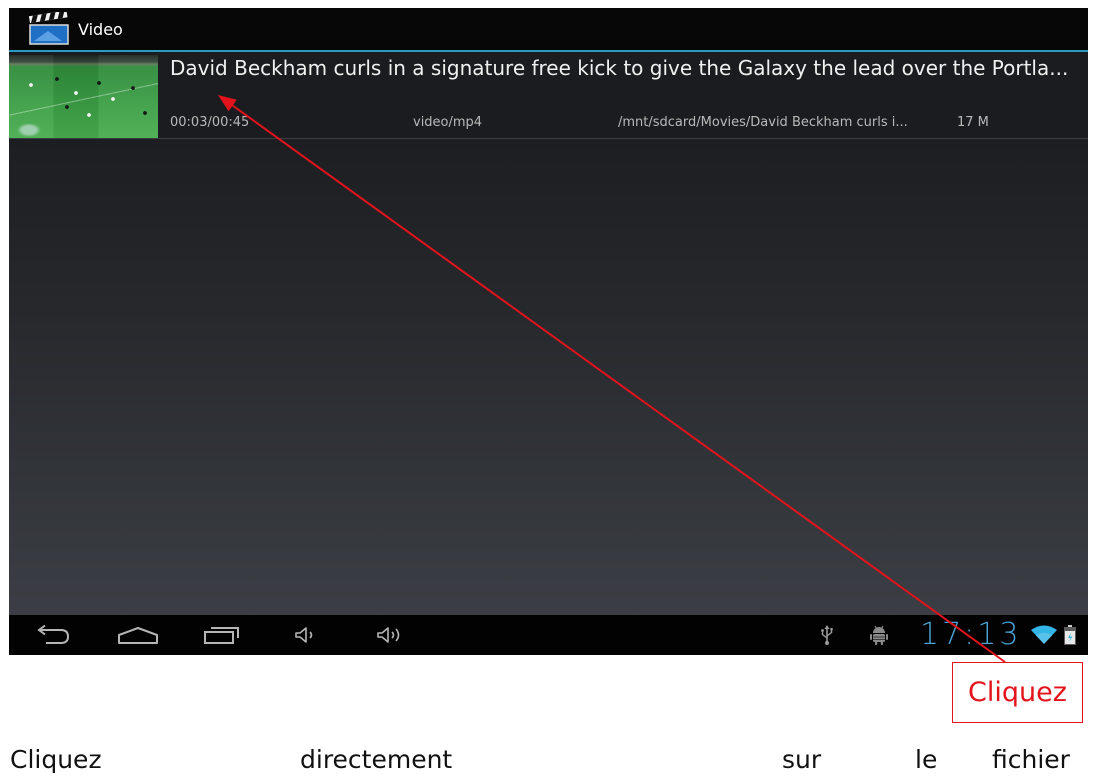 This screenshot has width=1096, height=781. Describe the element at coordinates (548, 29) in the screenshot. I see `action-bar: Video` at that location.